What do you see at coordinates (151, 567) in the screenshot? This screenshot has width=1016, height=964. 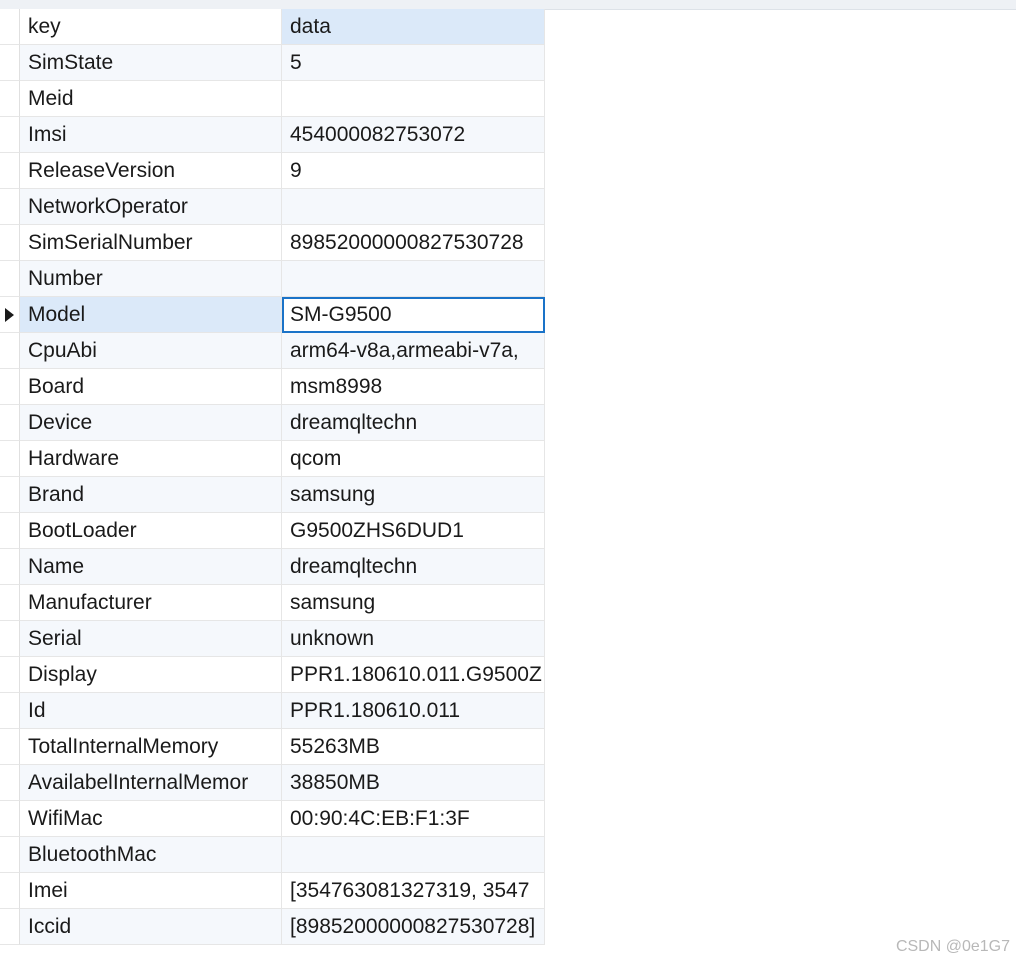 I see `key-cell: Name` at bounding box center [151, 567].